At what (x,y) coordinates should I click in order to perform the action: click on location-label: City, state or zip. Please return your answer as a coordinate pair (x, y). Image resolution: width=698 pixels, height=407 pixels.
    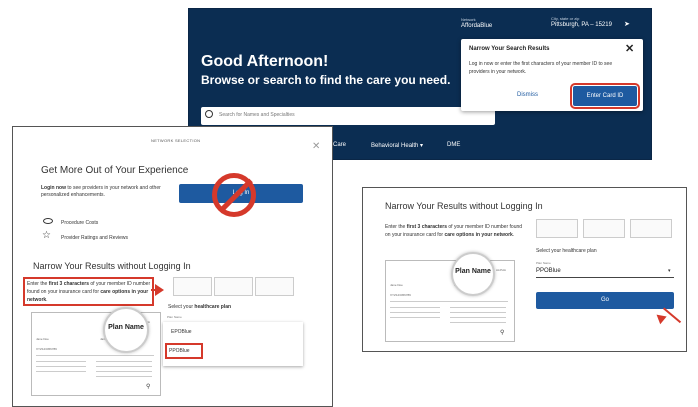
    Looking at the image, I should click on (565, 18).